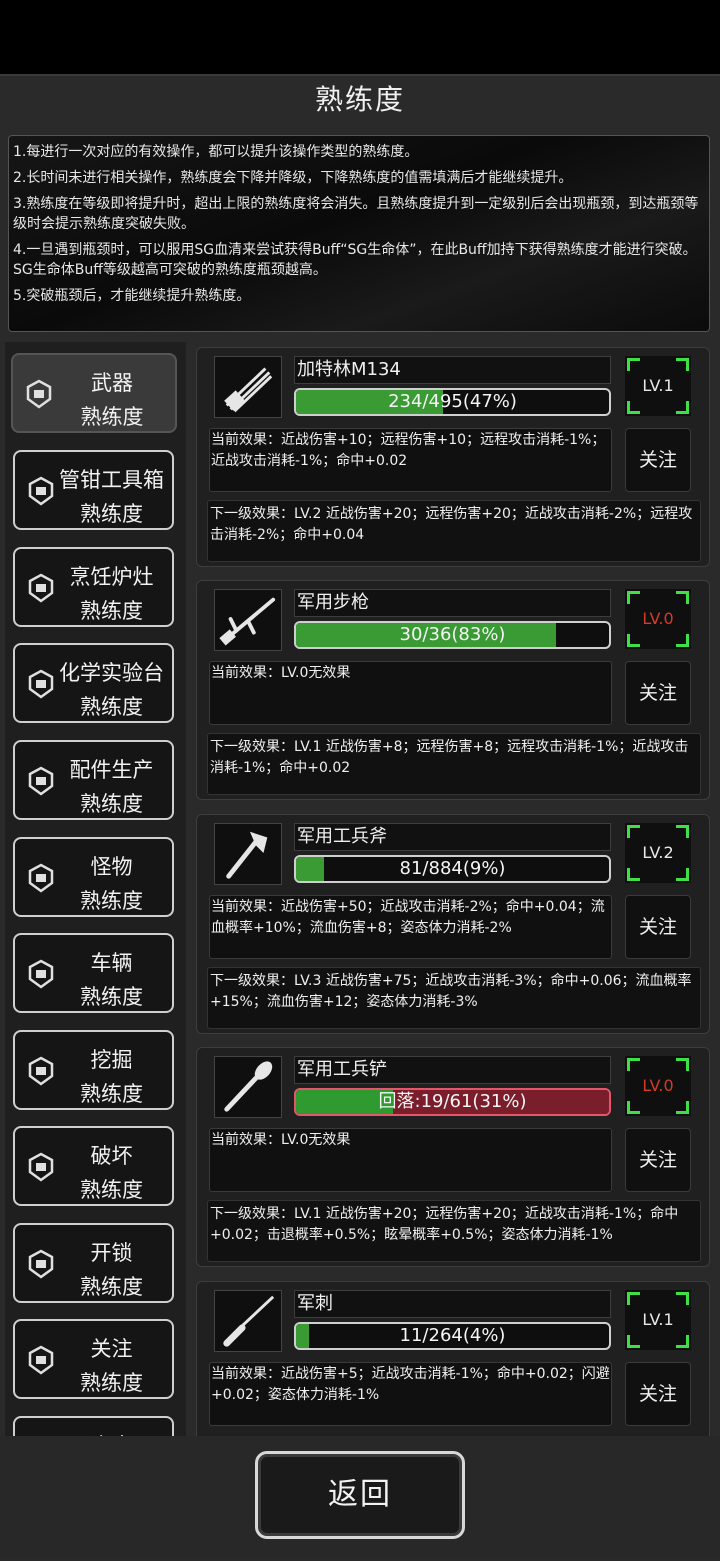 This screenshot has width=720, height=1561. I want to click on category-label: 车辆, so click(111, 963).